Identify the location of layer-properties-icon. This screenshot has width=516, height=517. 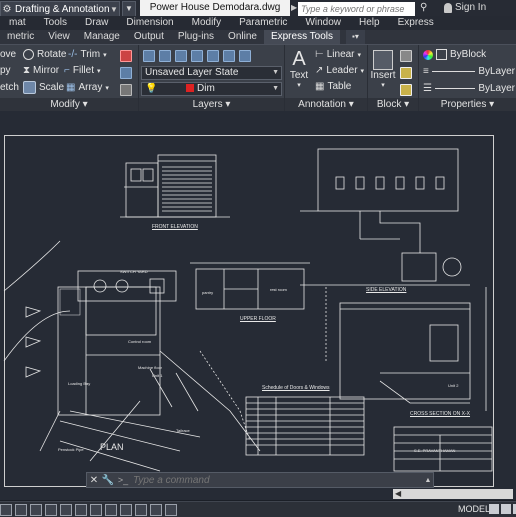
(149, 56).